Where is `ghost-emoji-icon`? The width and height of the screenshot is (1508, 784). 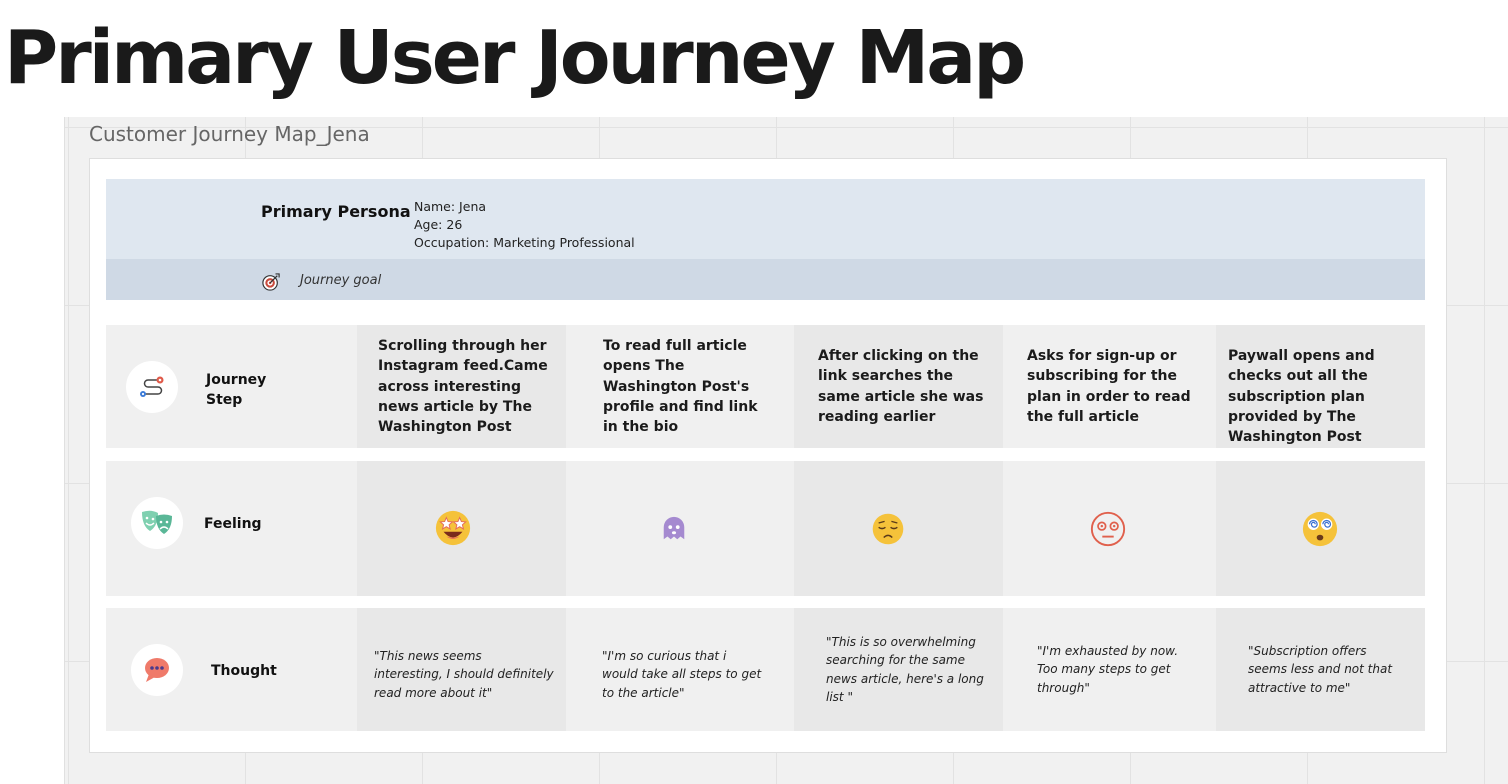
ghost-emoji-icon is located at coordinates (674, 528).